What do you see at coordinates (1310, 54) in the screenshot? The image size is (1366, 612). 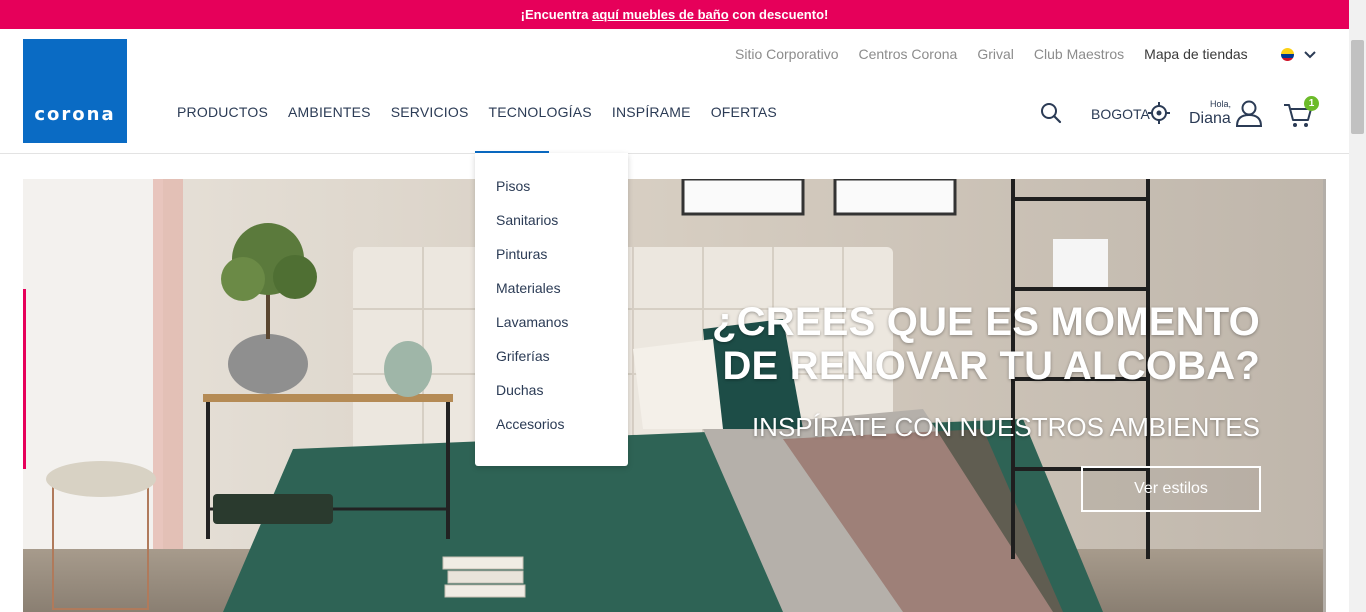 I see `chevron-down-icon` at bounding box center [1310, 54].